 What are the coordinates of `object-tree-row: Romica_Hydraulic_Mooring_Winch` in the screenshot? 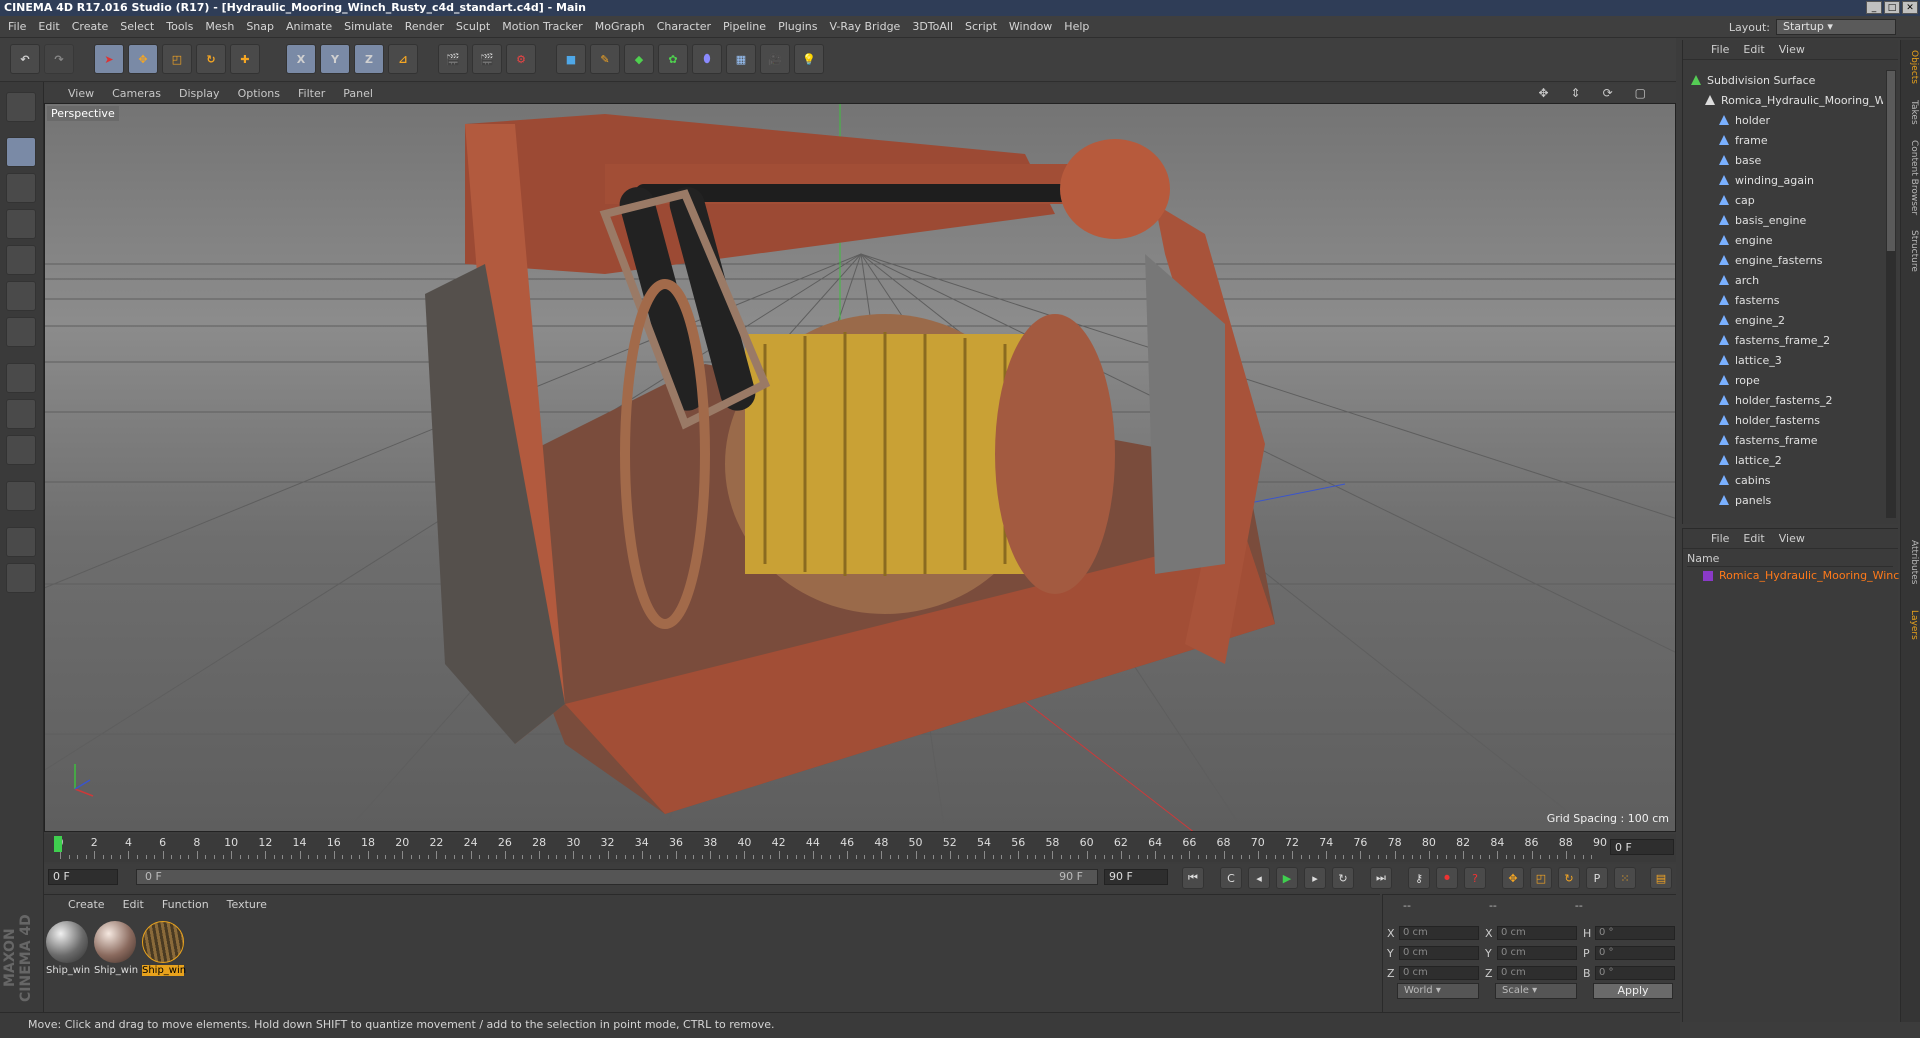 It's located at (1783, 100).